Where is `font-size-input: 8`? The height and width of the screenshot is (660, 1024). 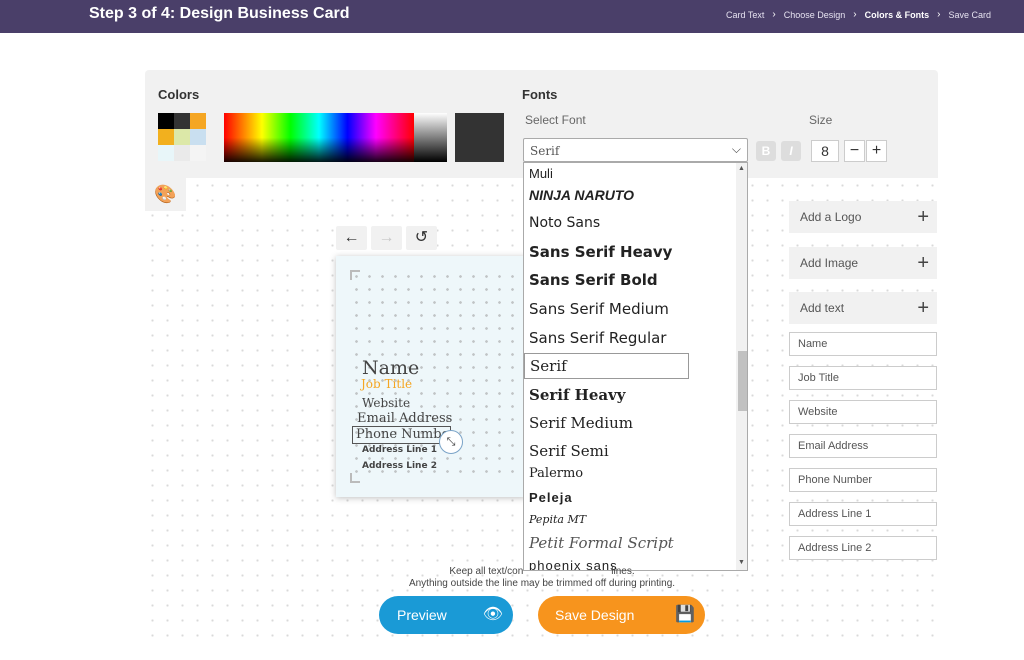 font-size-input: 8 is located at coordinates (825, 151).